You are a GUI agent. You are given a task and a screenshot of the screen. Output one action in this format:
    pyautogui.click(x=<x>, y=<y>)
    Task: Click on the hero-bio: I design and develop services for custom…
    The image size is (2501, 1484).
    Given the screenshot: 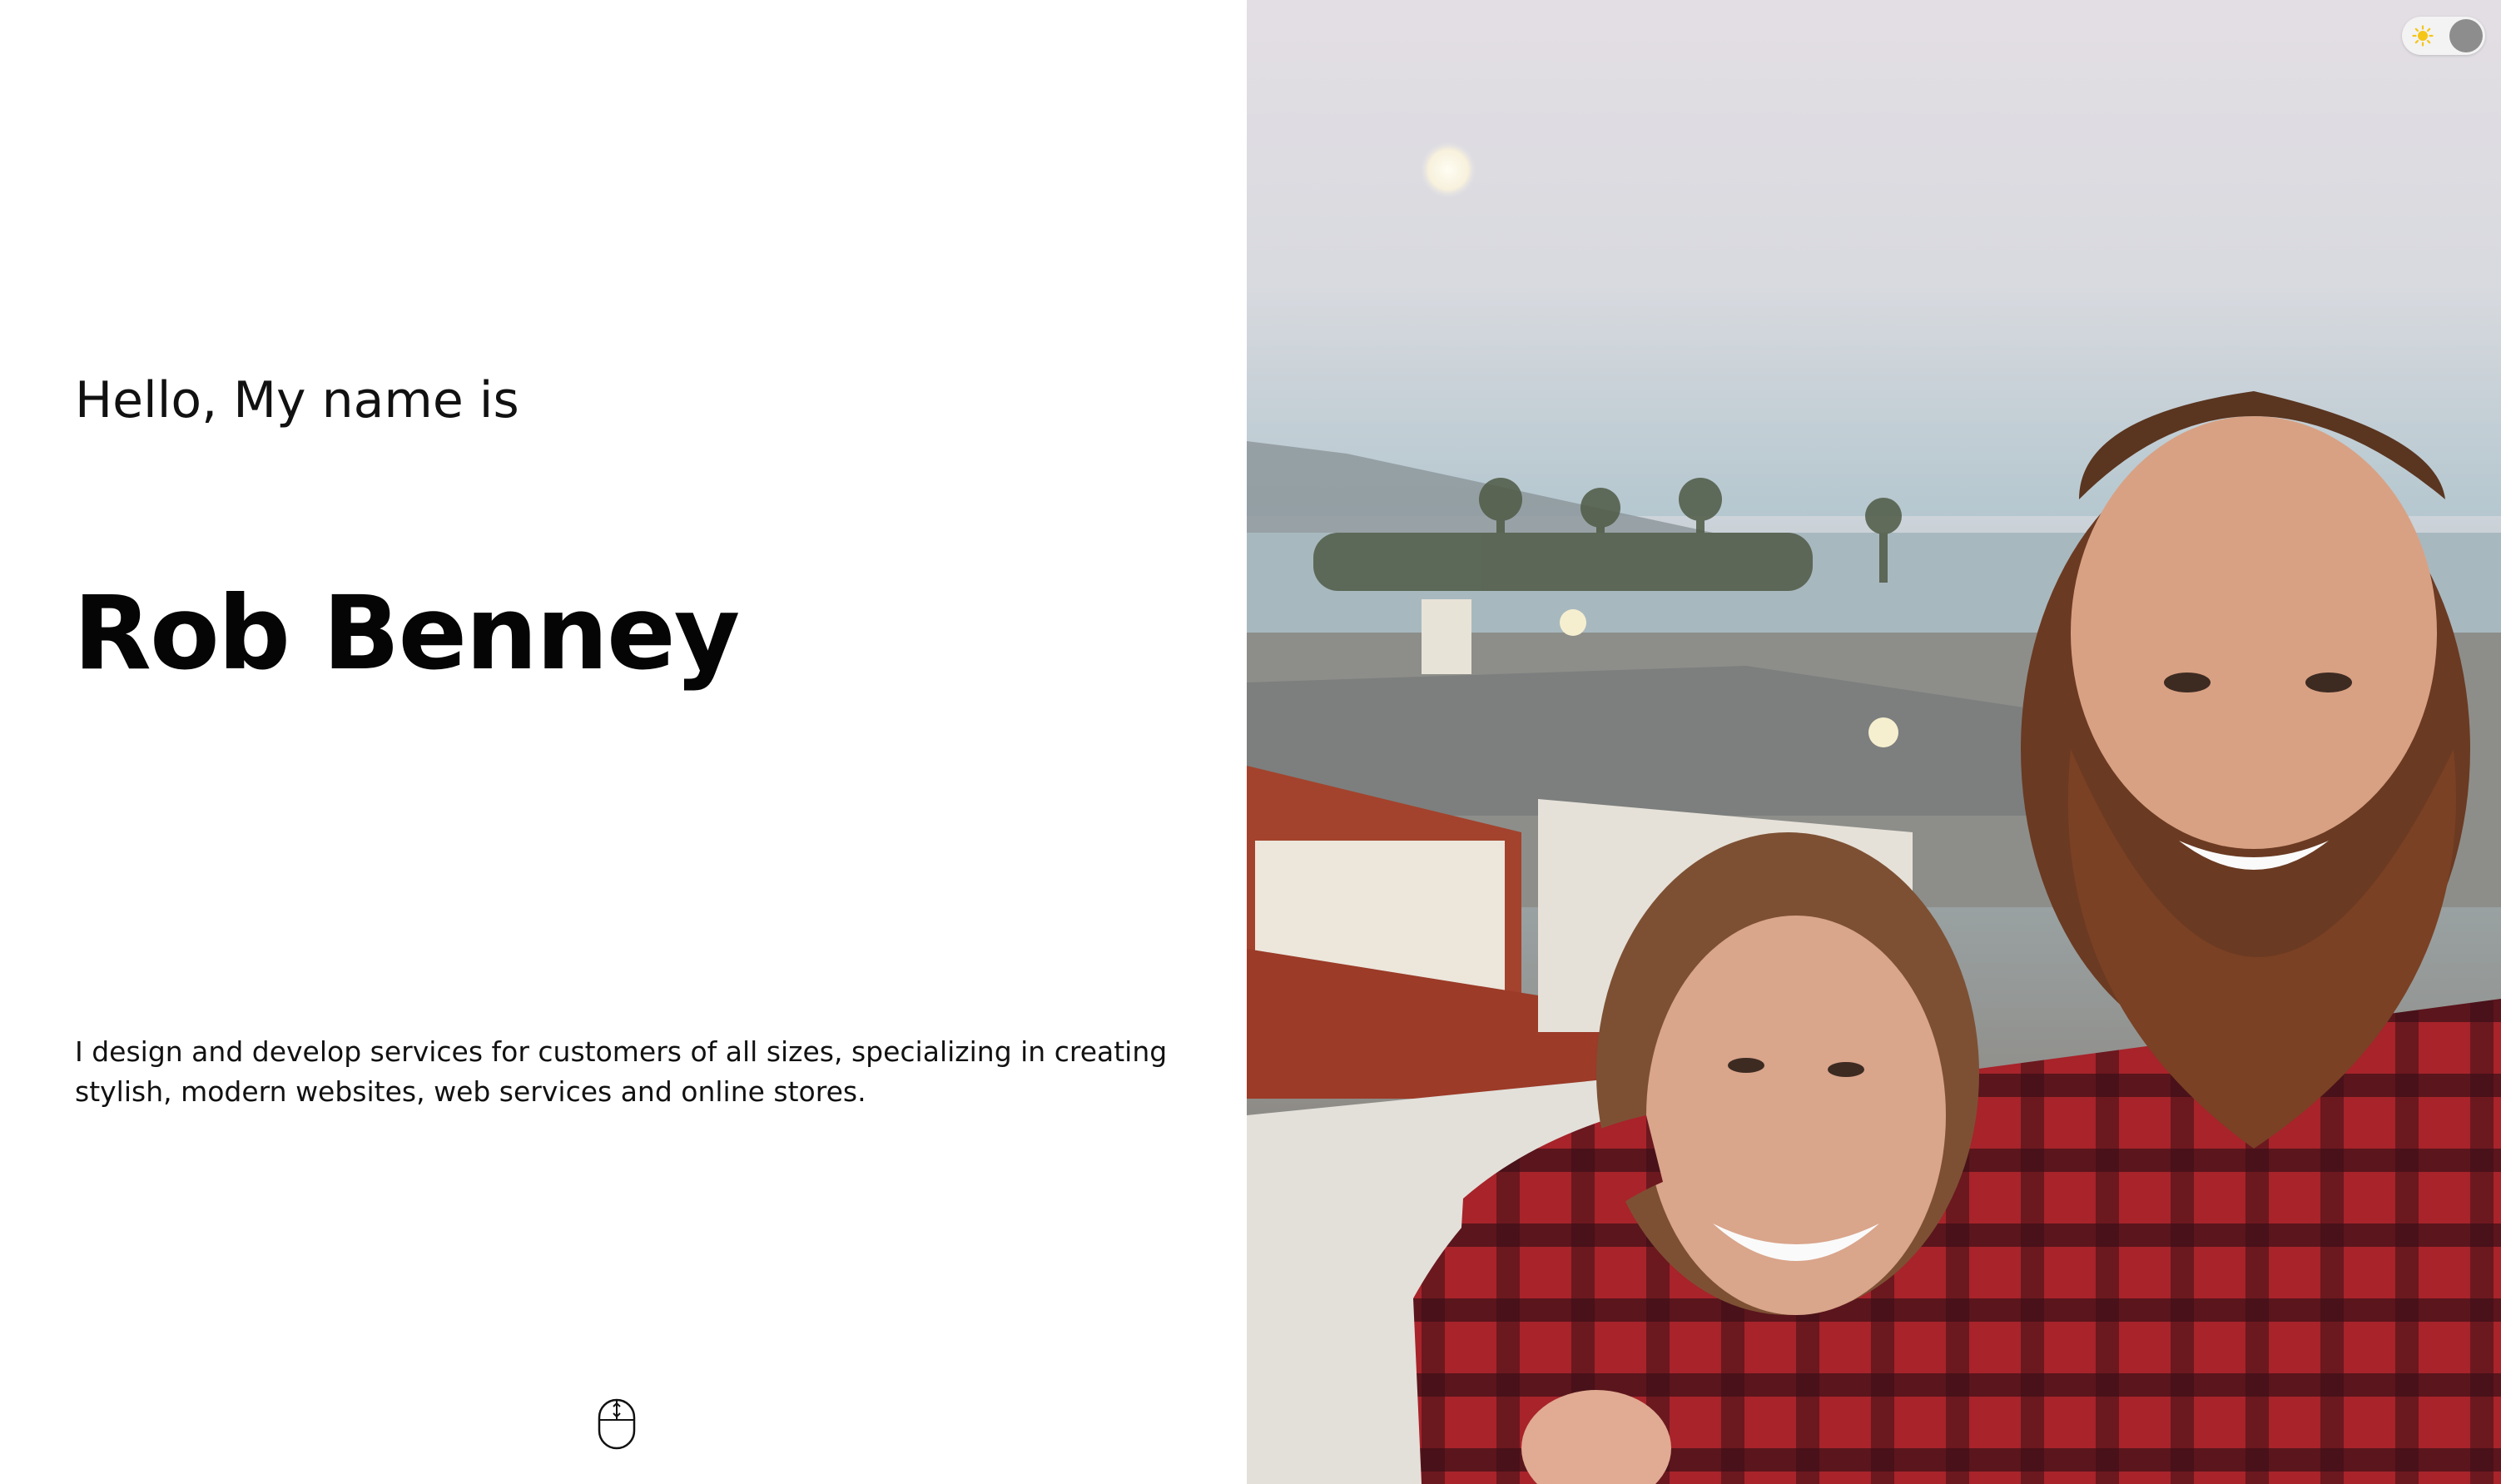 What is the action you would take?
    pyautogui.click(x=621, y=1071)
    